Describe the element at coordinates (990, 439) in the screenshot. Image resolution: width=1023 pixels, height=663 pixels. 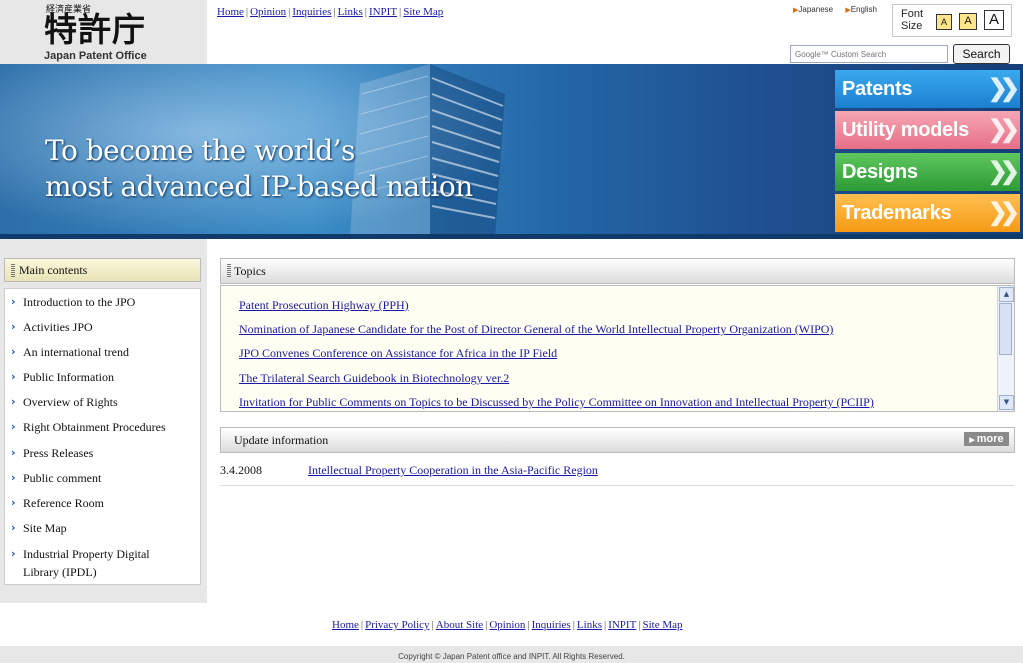
I see `more-label: more` at that location.